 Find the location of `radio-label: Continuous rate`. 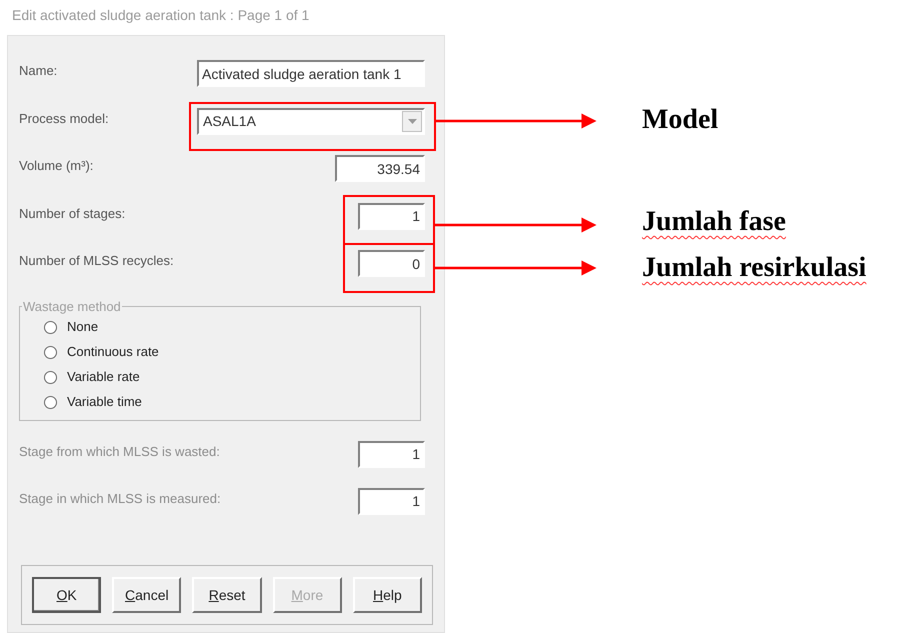

radio-label: Continuous rate is located at coordinates (113, 352).